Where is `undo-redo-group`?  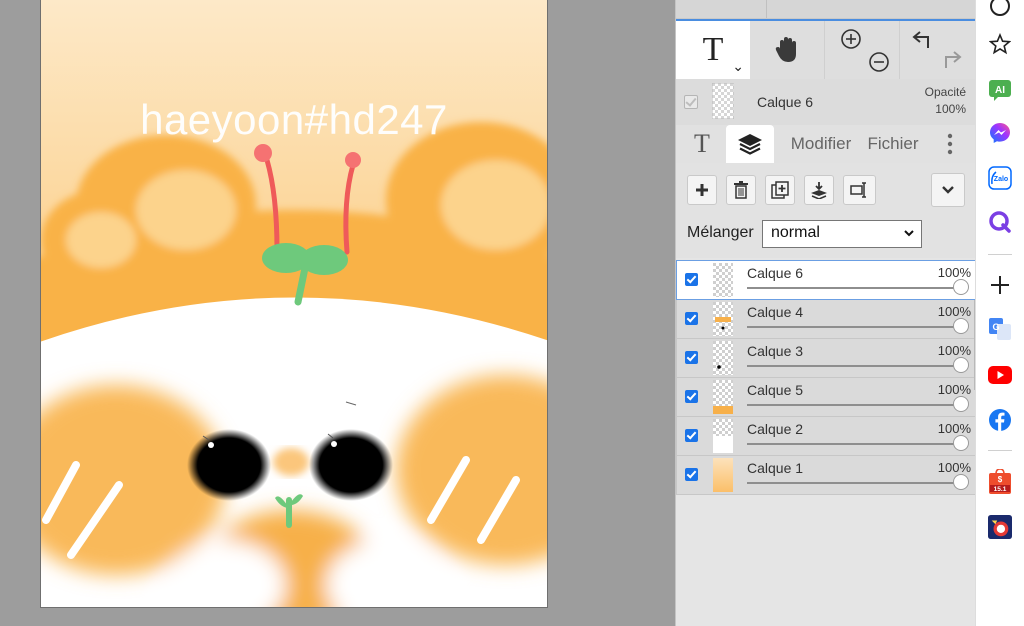 undo-redo-group is located at coordinates (938, 50).